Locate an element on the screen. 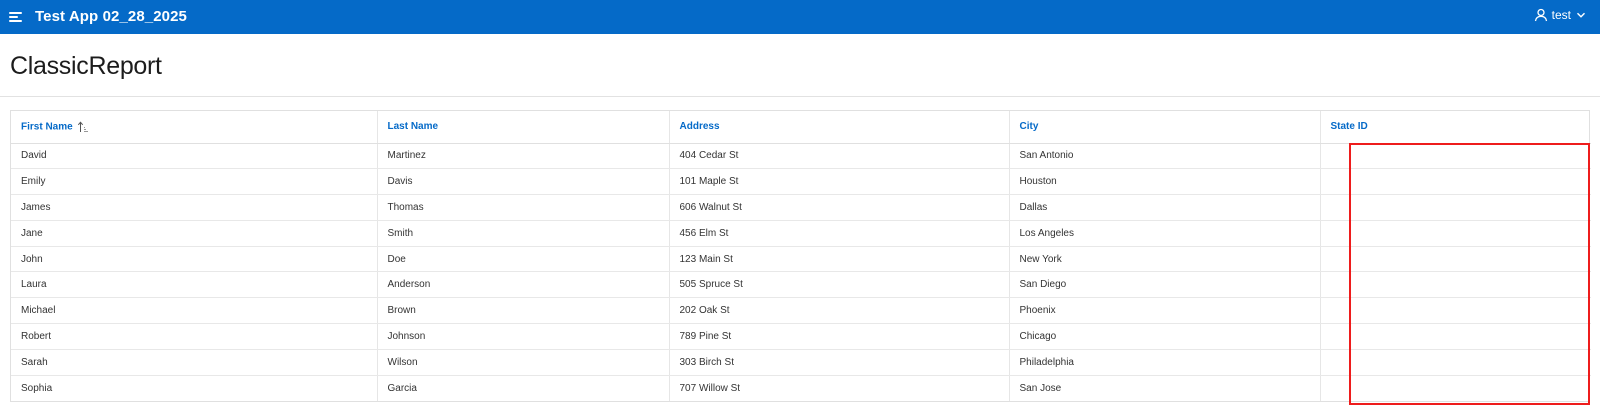 Image resolution: width=1600 pixels, height=412 pixels. sort-ascending-icon is located at coordinates (83, 126).